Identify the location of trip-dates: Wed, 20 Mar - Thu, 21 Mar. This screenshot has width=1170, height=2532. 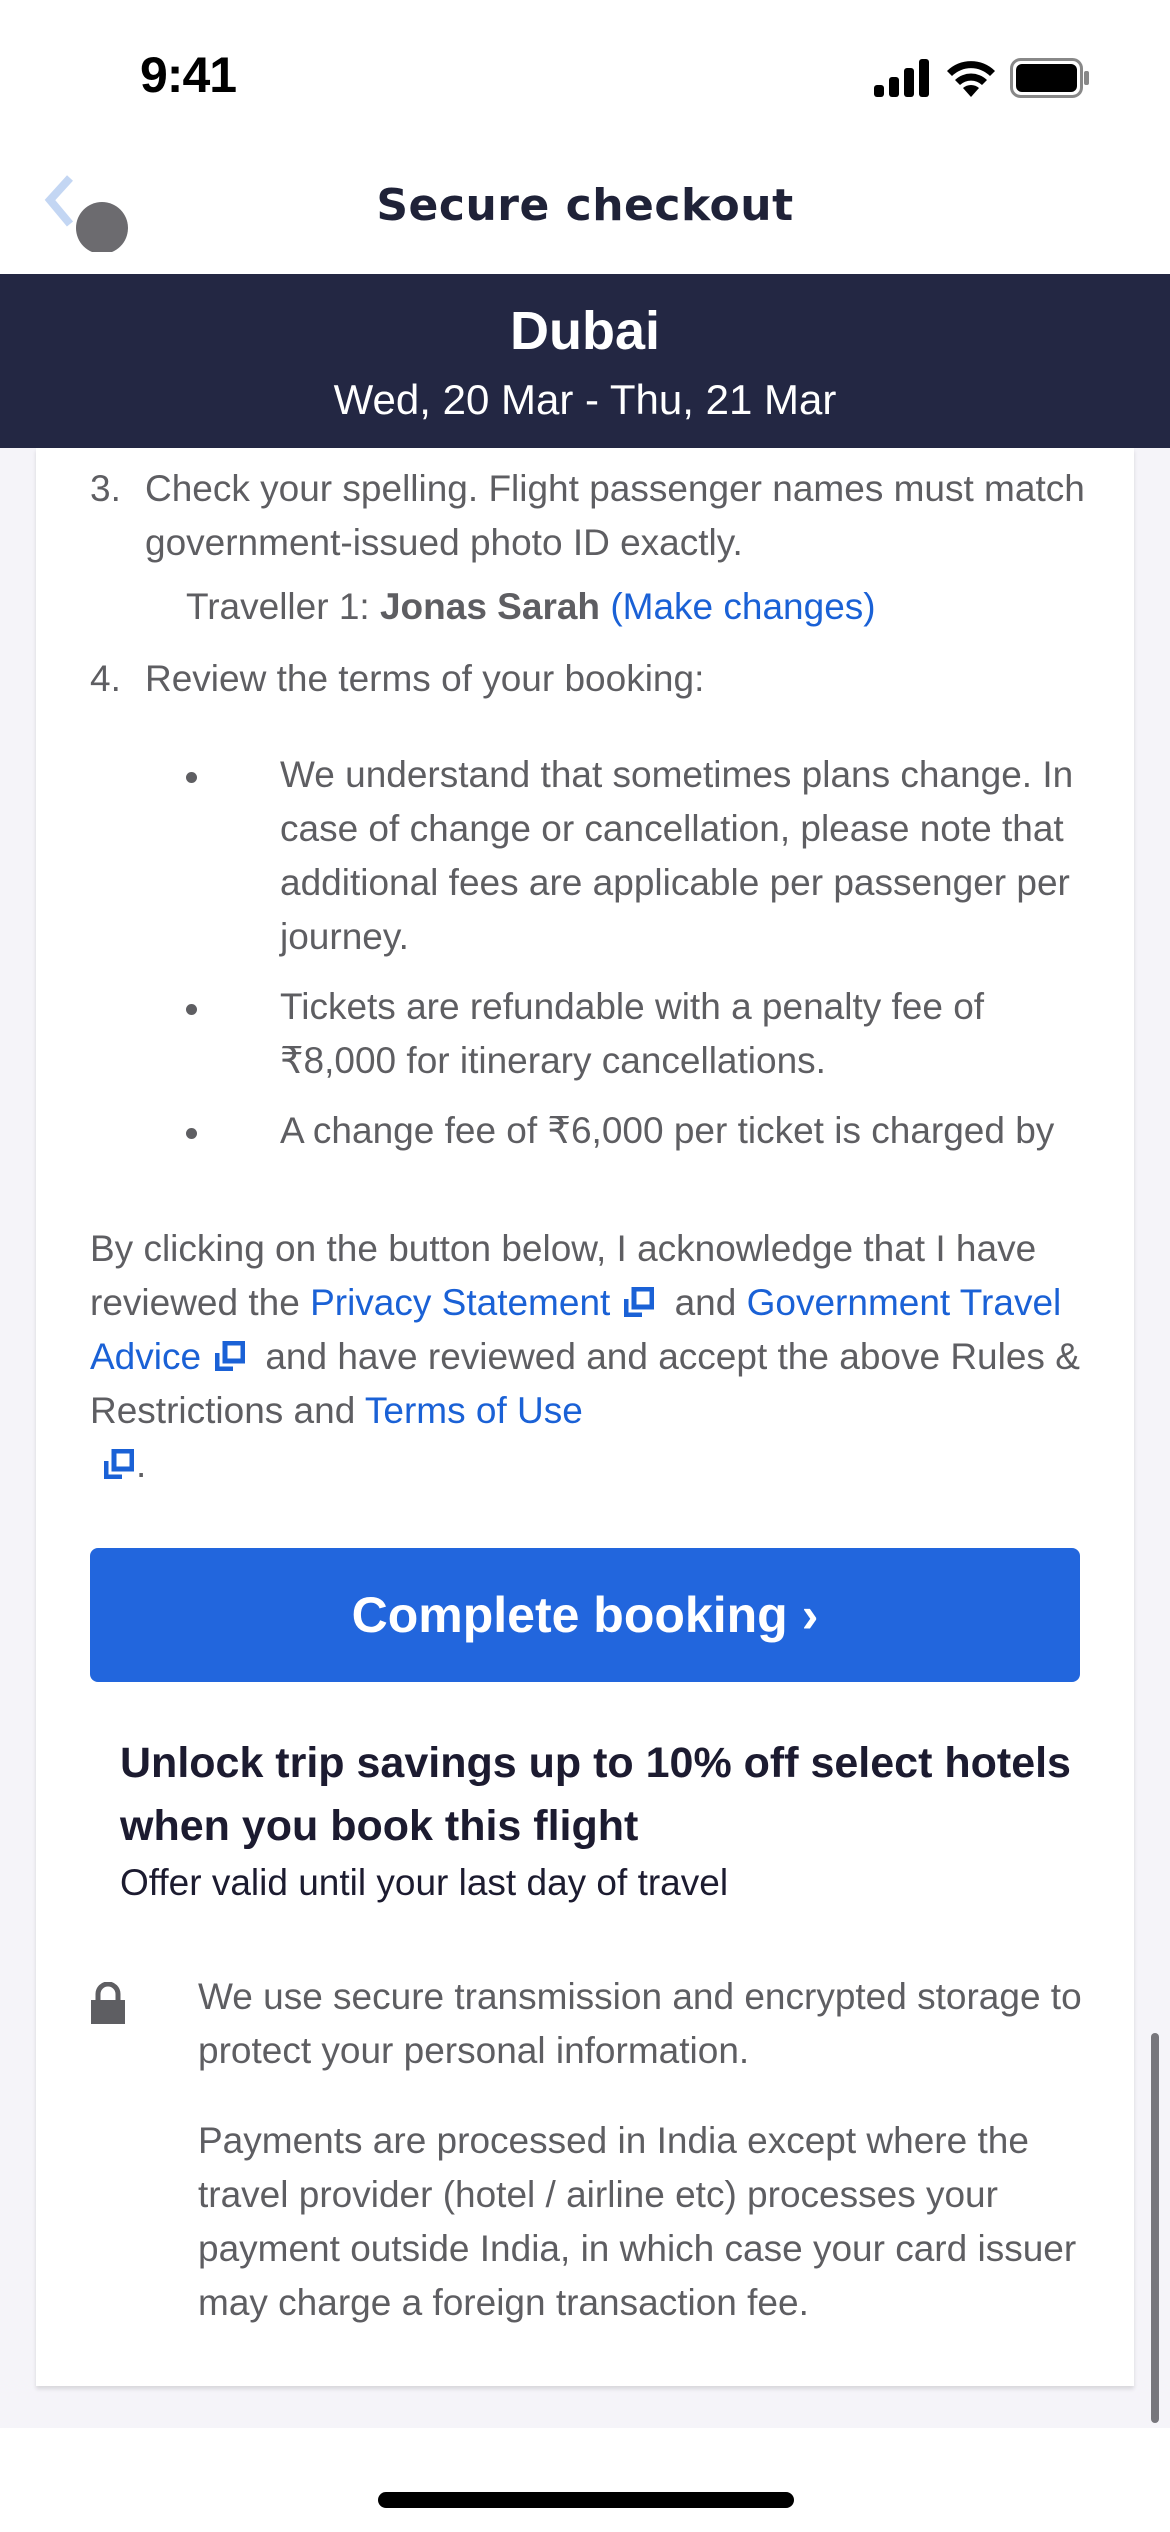
(585, 399).